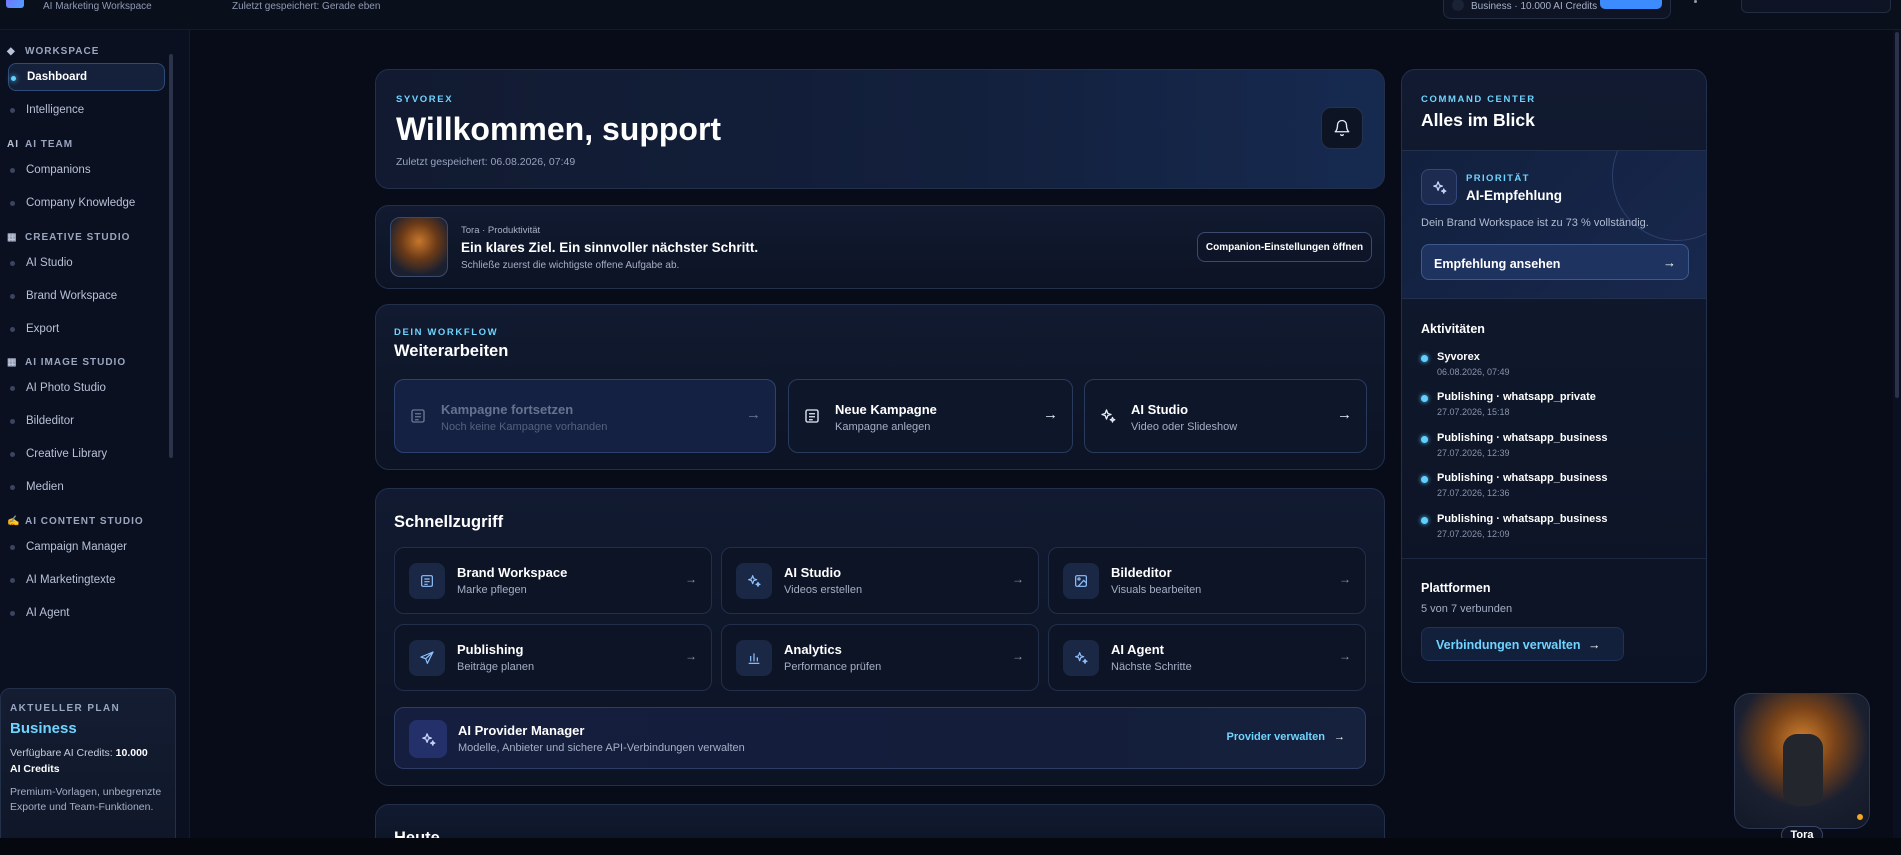 The width and height of the screenshot is (1901, 855). What do you see at coordinates (1473, 372) in the screenshot?
I see `activity-time: 06.08.2026, 07:49` at bounding box center [1473, 372].